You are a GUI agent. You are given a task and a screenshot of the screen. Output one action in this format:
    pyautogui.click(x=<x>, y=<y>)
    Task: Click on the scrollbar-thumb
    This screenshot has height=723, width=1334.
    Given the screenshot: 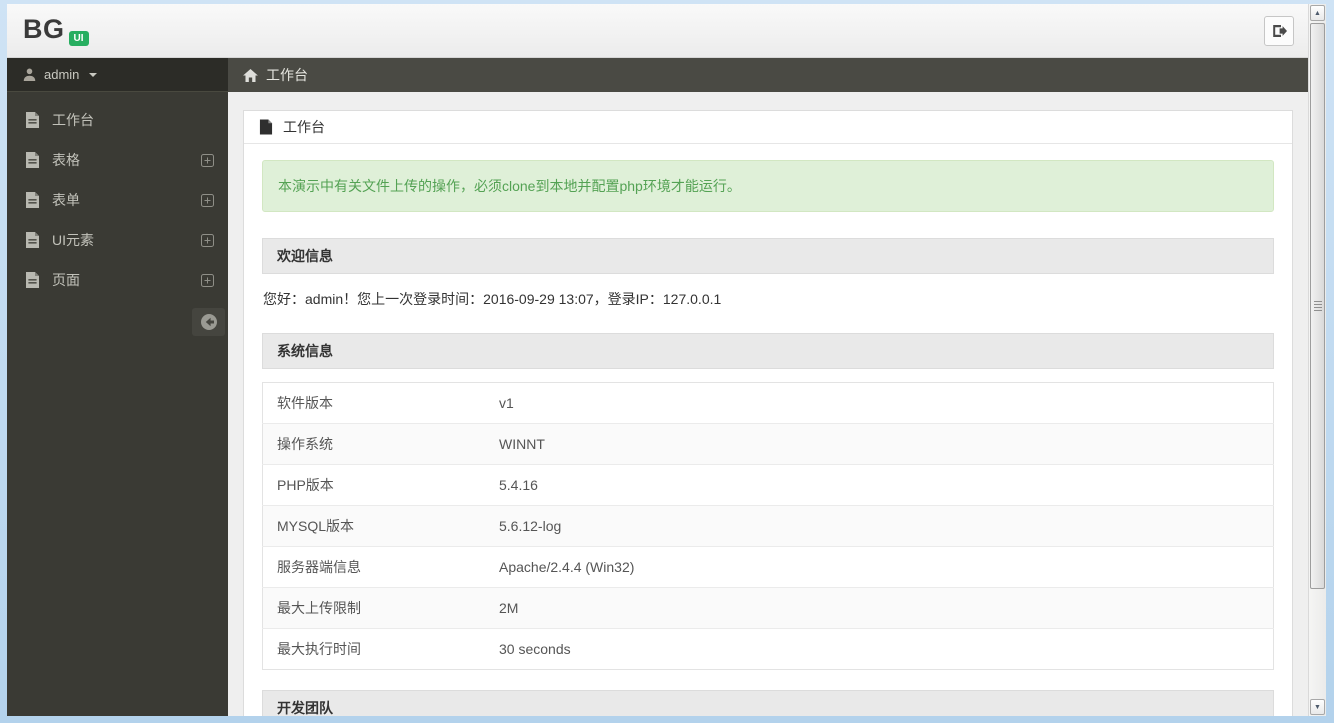 What is the action you would take?
    pyautogui.click(x=1317, y=306)
    